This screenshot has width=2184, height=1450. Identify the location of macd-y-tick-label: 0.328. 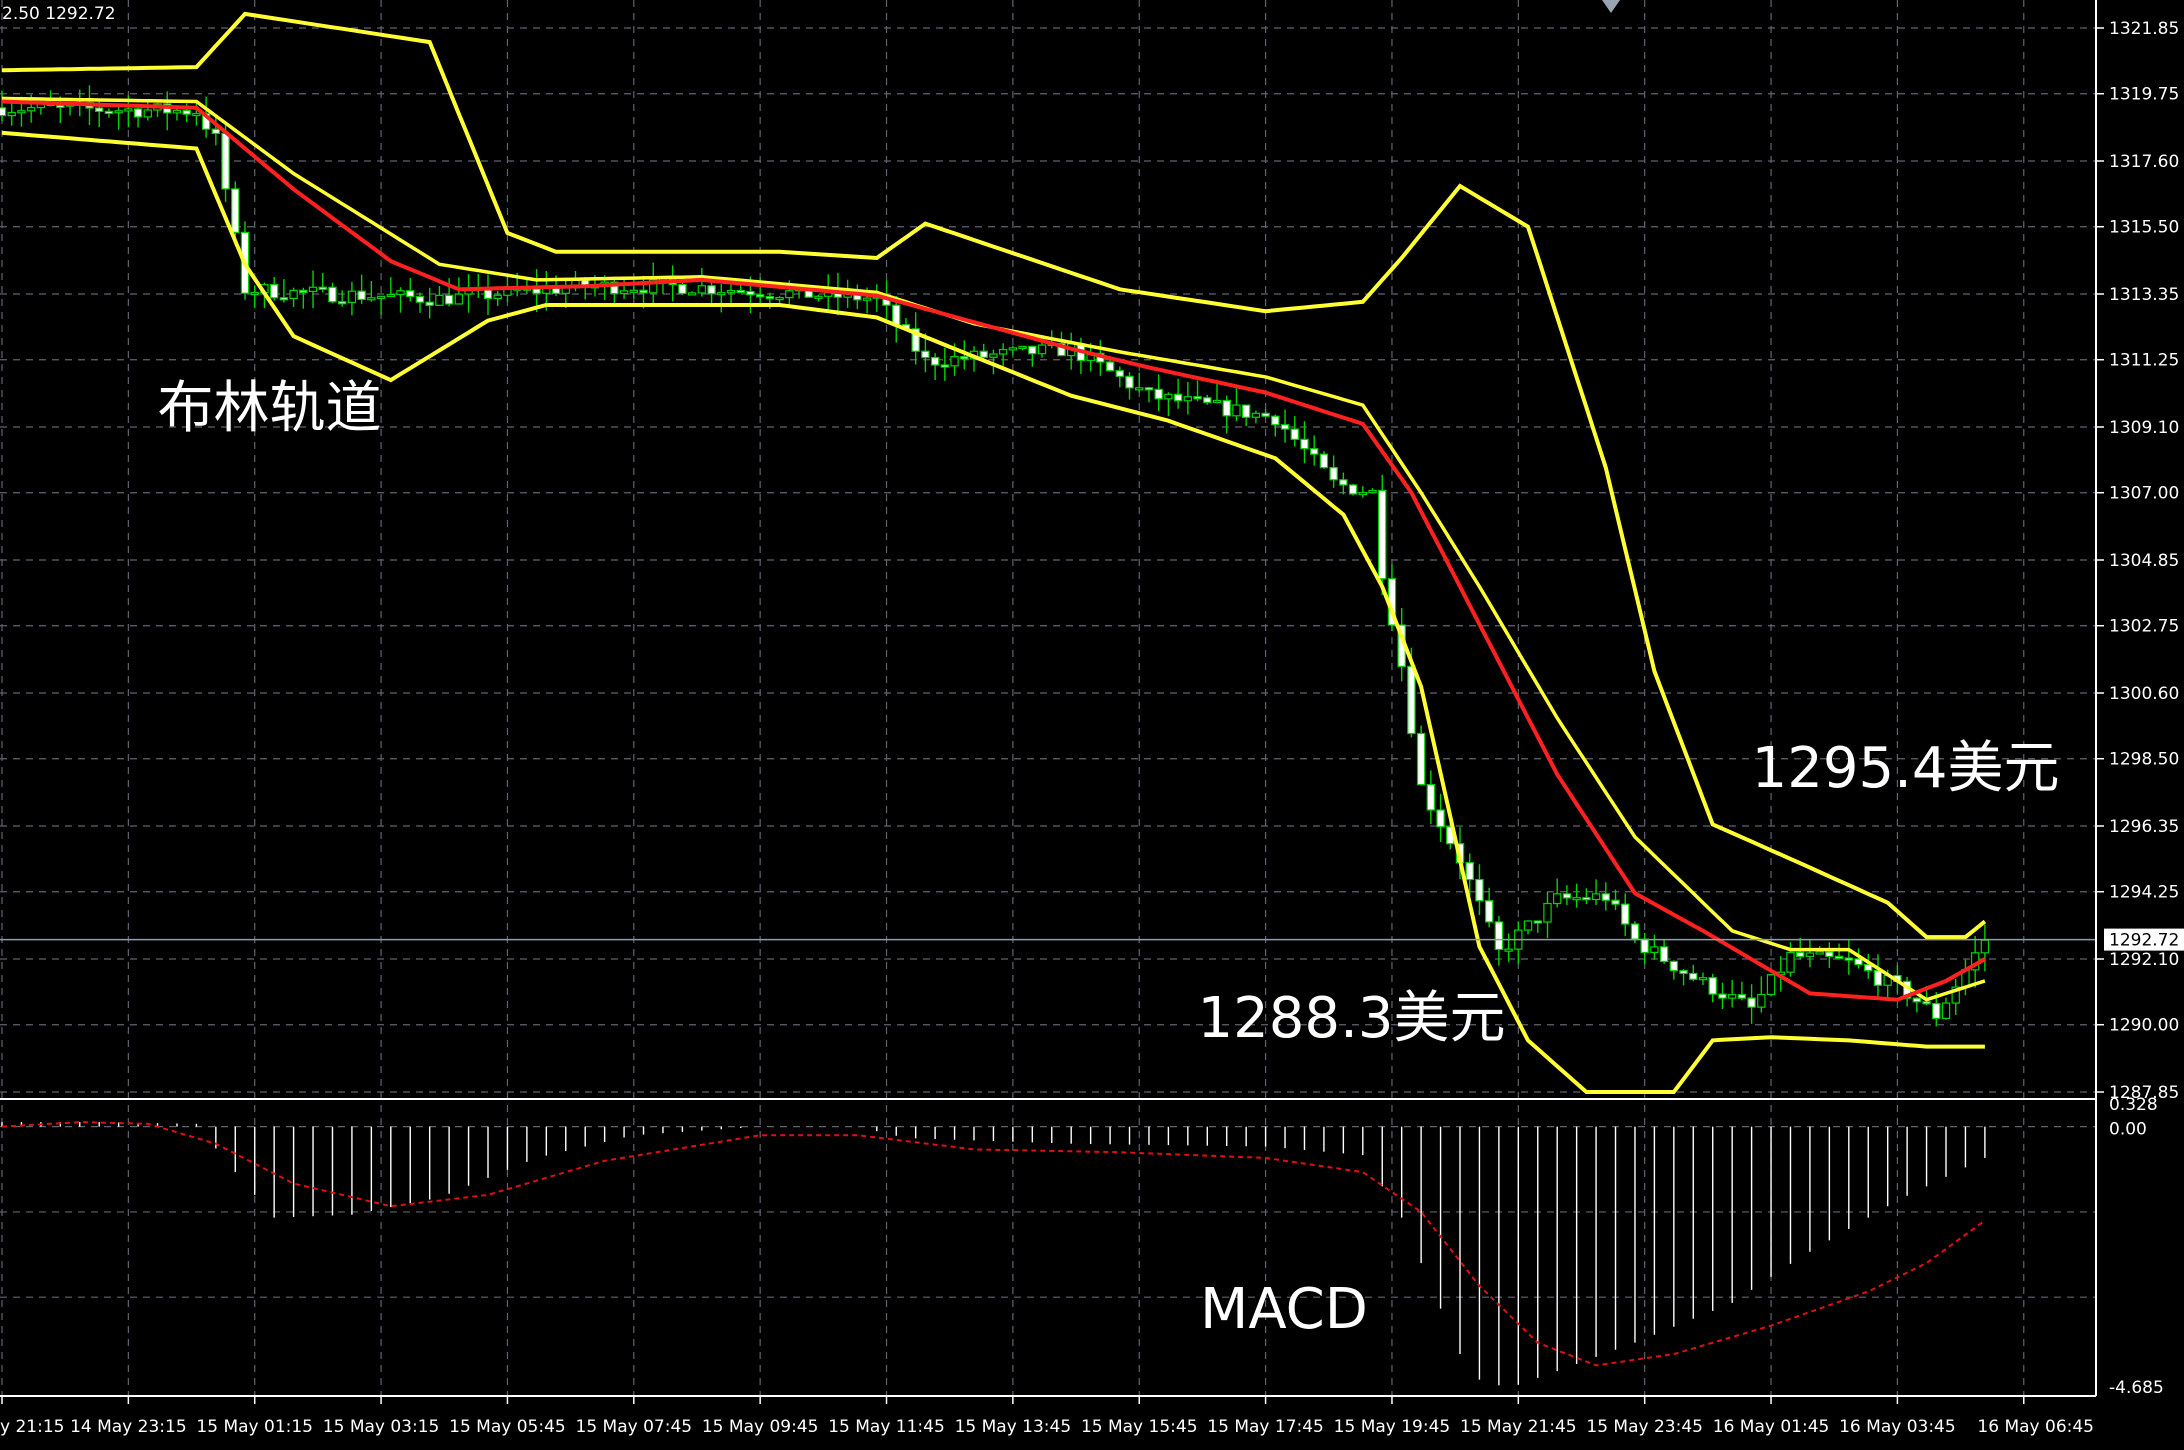
(2133, 1105).